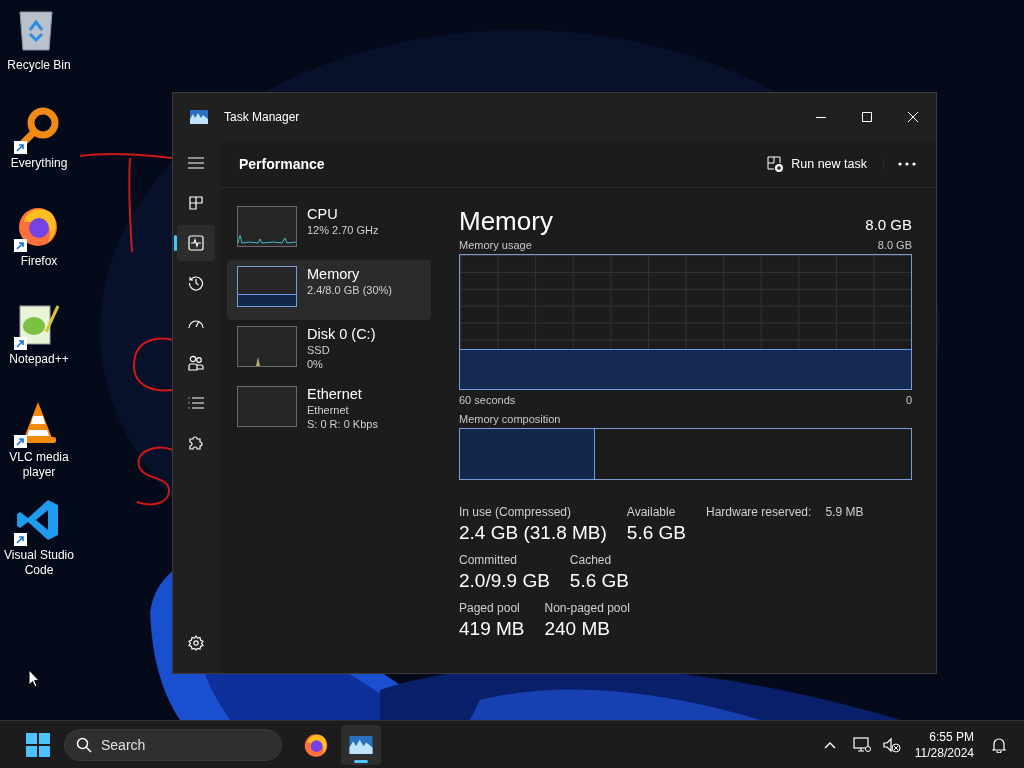  Describe the element at coordinates (38, 324) in the screenshot. I see `notepad-icon` at that location.